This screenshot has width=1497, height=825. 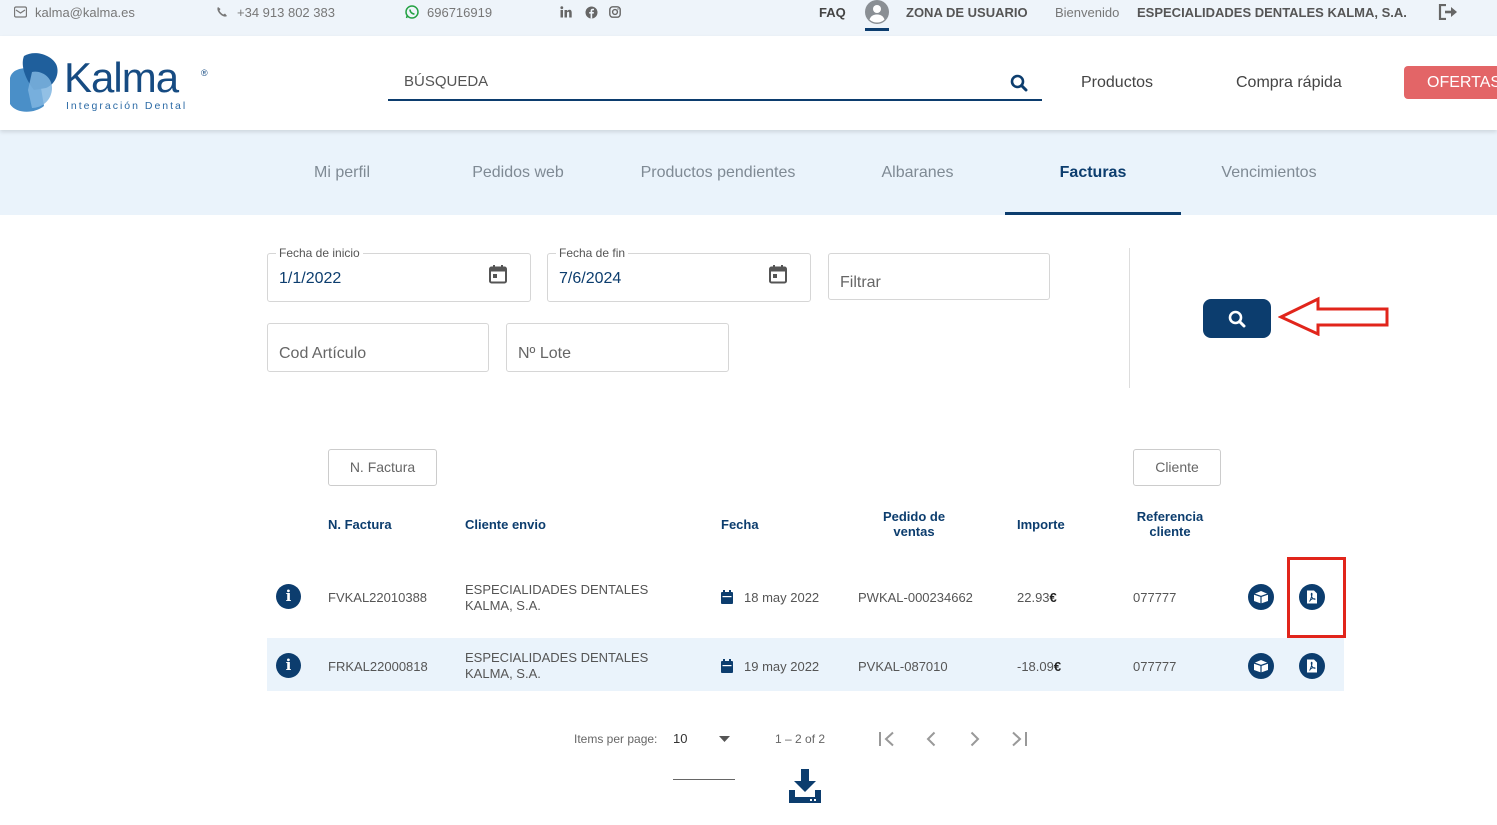 I want to click on tab-vencimientos: Vencimientos, so click(x=1269, y=172).